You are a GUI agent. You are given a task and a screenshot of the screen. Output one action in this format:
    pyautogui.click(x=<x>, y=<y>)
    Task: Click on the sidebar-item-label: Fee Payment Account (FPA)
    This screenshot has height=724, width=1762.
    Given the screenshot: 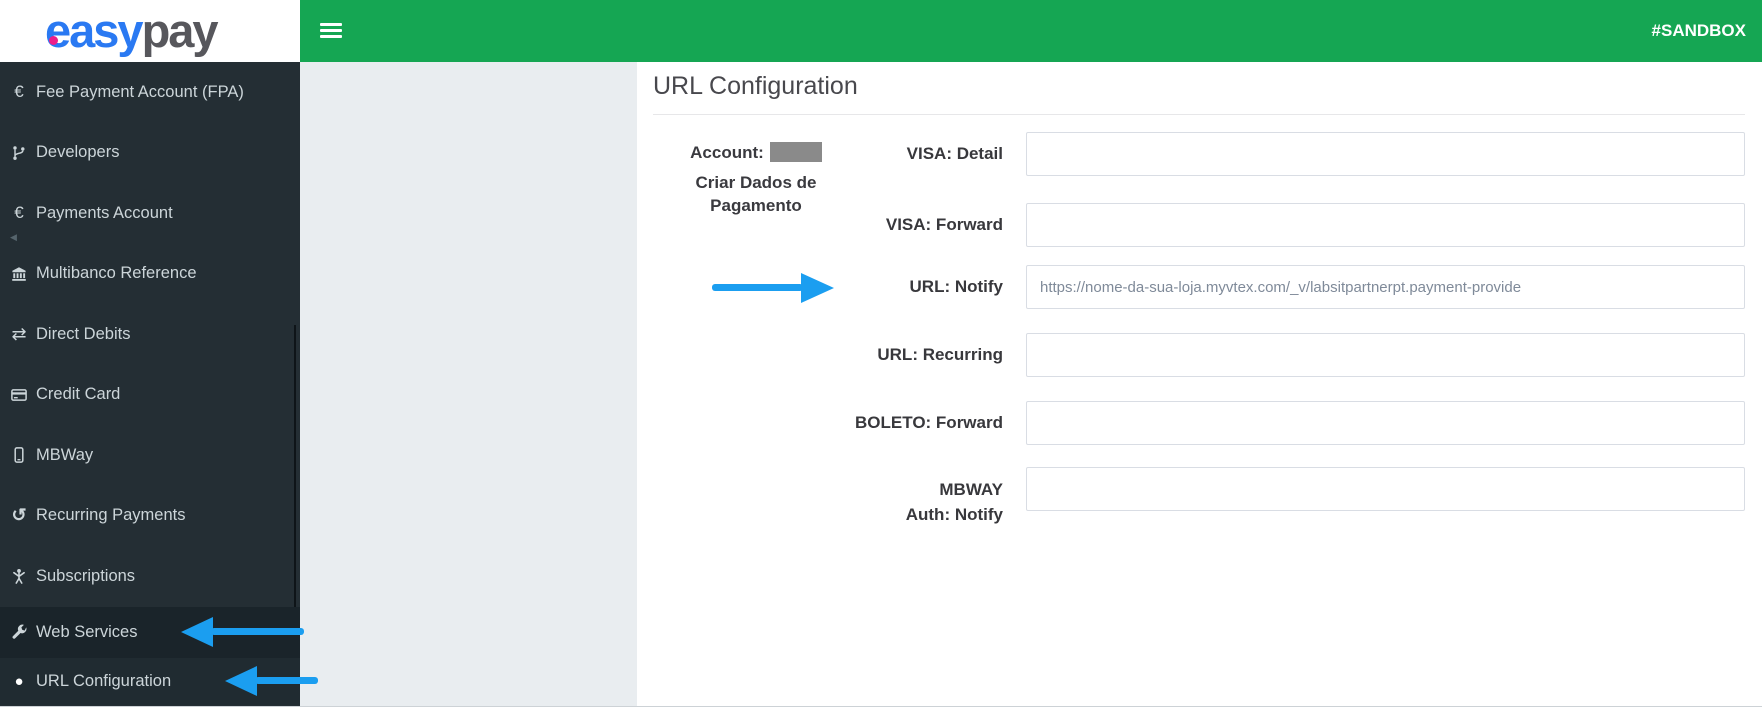 What is the action you would take?
    pyautogui.click(x=140, y=91)
    